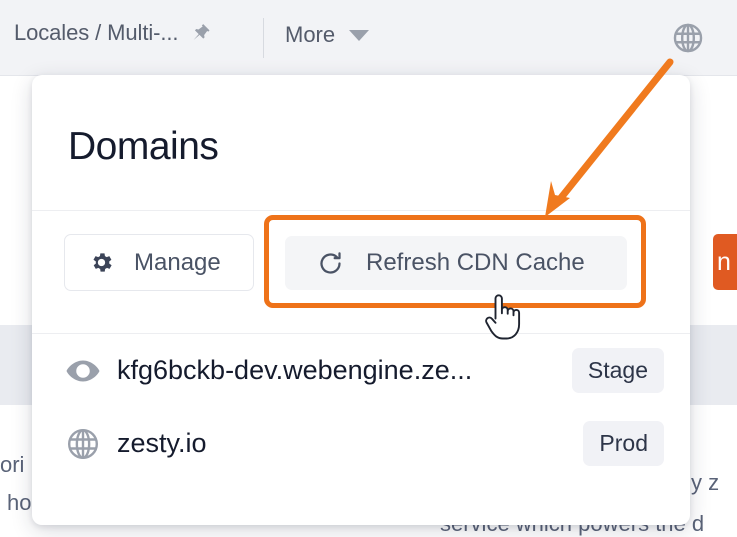  Describe the element at coordinates (162, 443) in the screenshot. I see `domain-name: zesty.io` at that location.